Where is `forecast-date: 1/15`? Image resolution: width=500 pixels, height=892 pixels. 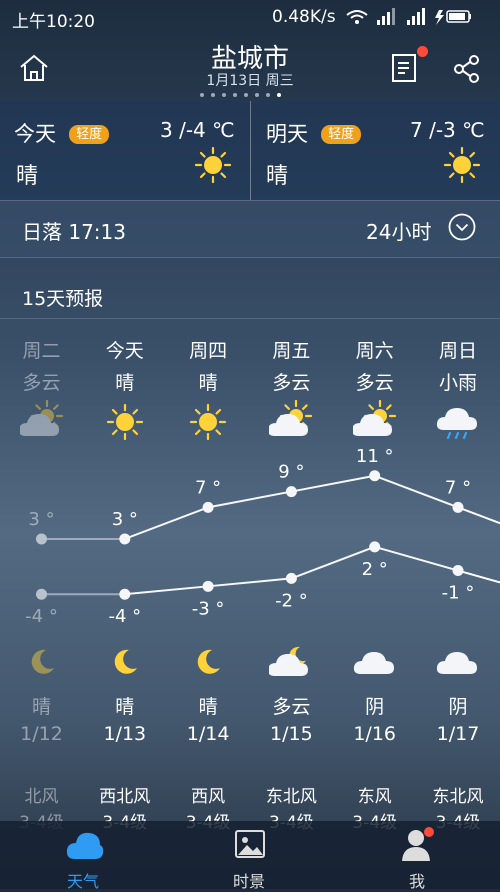
forecast-date: 1/15 is located at coordinates (291, 734).